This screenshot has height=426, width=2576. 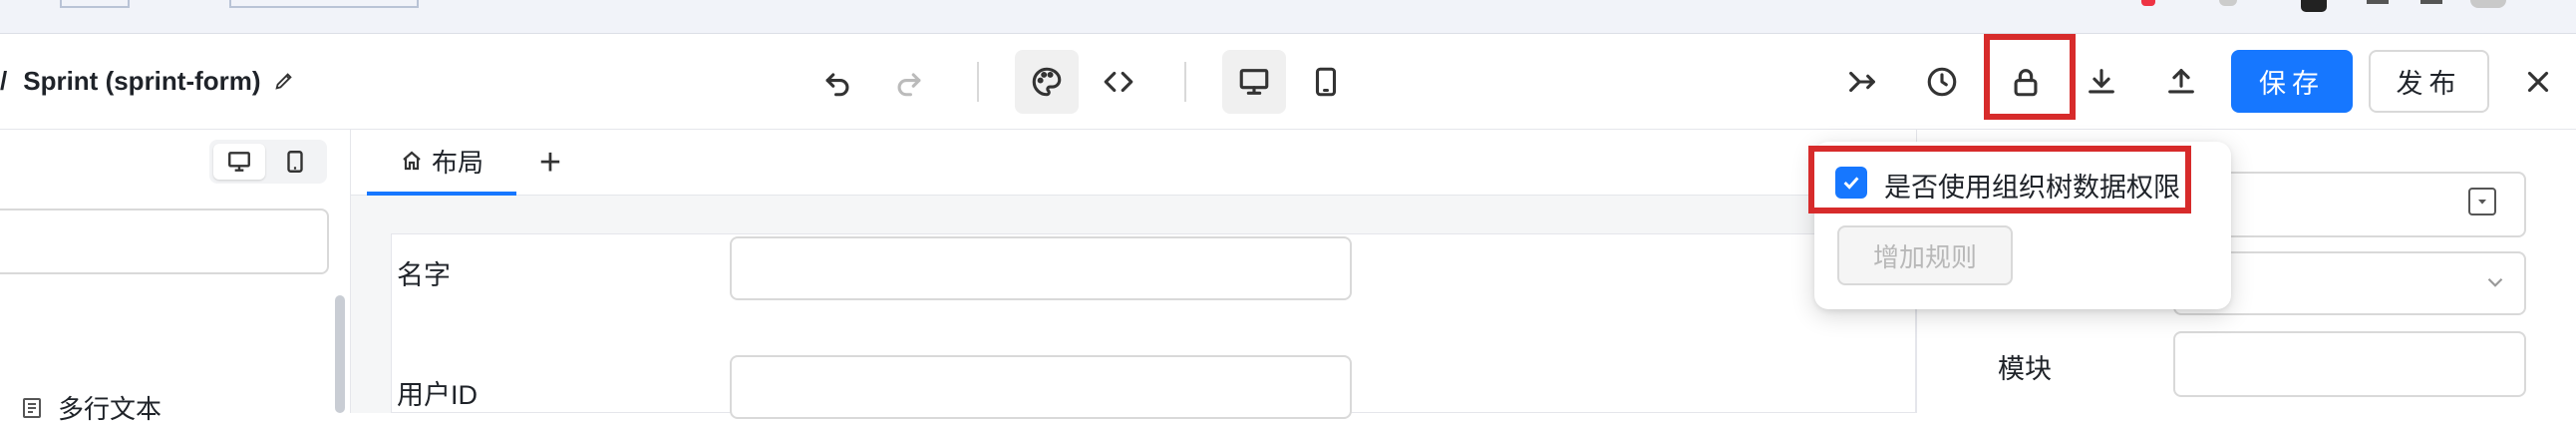 I want to click on merge-button, so click(x=1862, y=82).